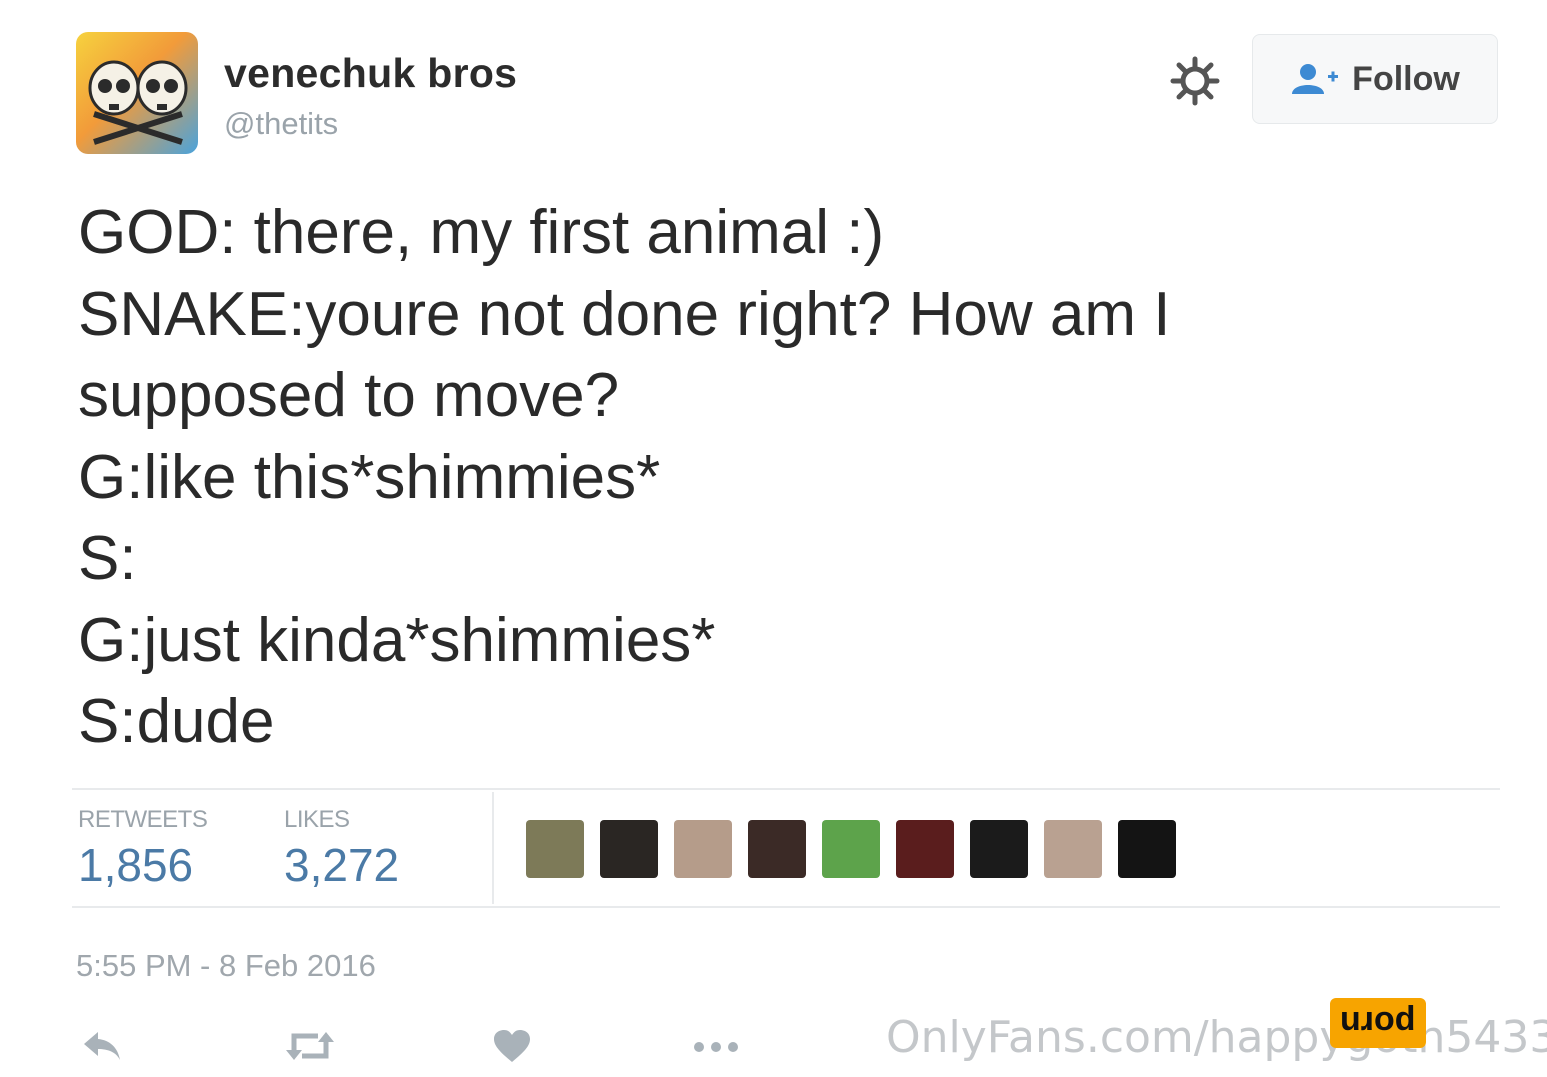  I want to click on heart-icon, so click(512, 1048).